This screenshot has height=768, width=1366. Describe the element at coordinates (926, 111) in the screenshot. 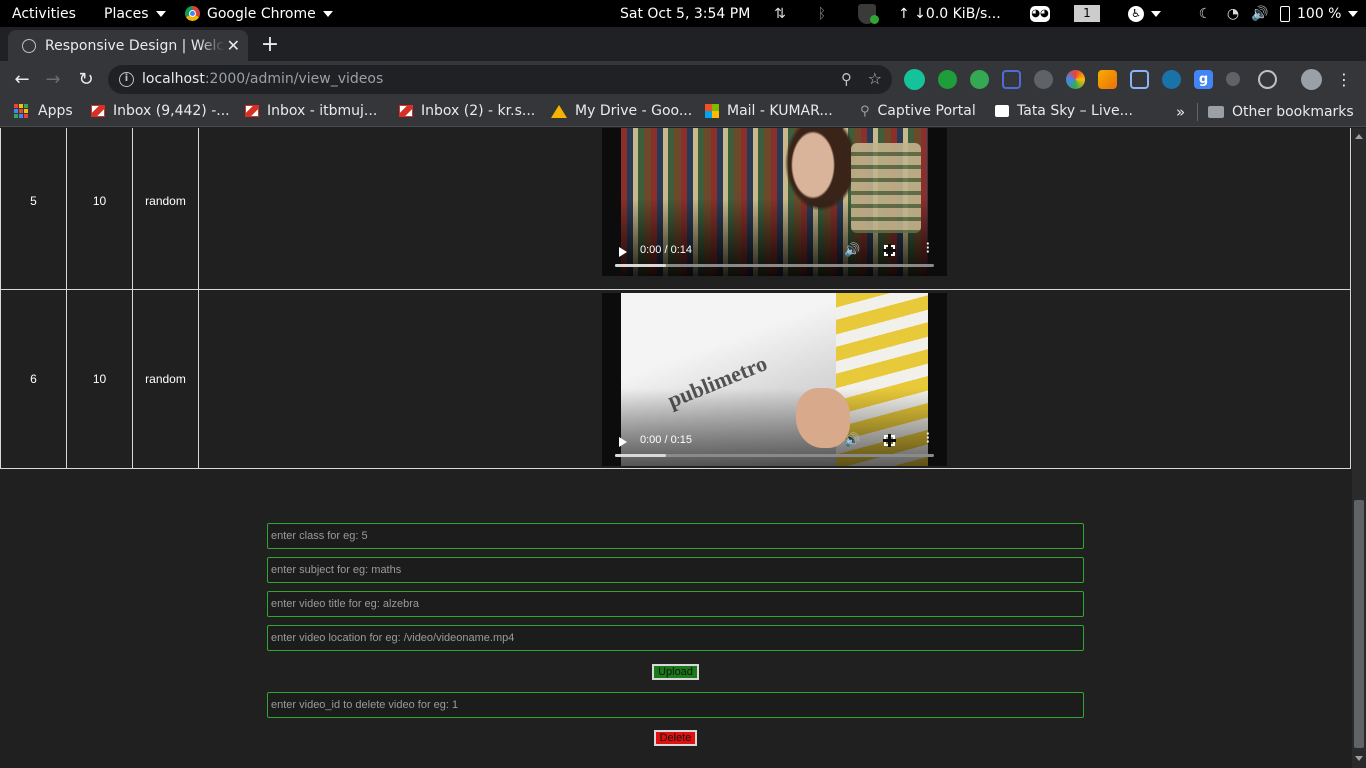

I see `bookmark-label: Captive Portal` at that location.